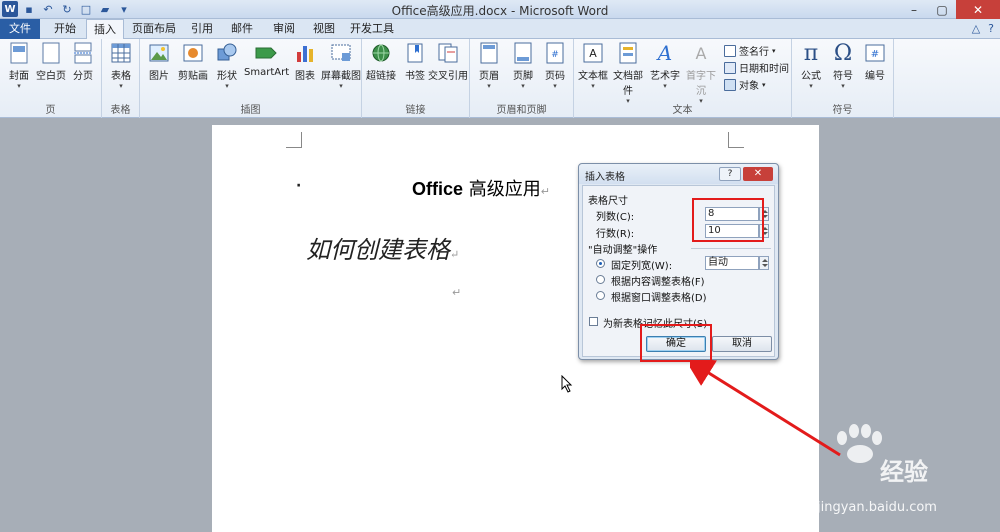 This screenshot has width=1000, height=532. What do you see at coordinates (811, 53) in the screenshot?
I see `pi-icon: π` at bounding box center [811, 53].